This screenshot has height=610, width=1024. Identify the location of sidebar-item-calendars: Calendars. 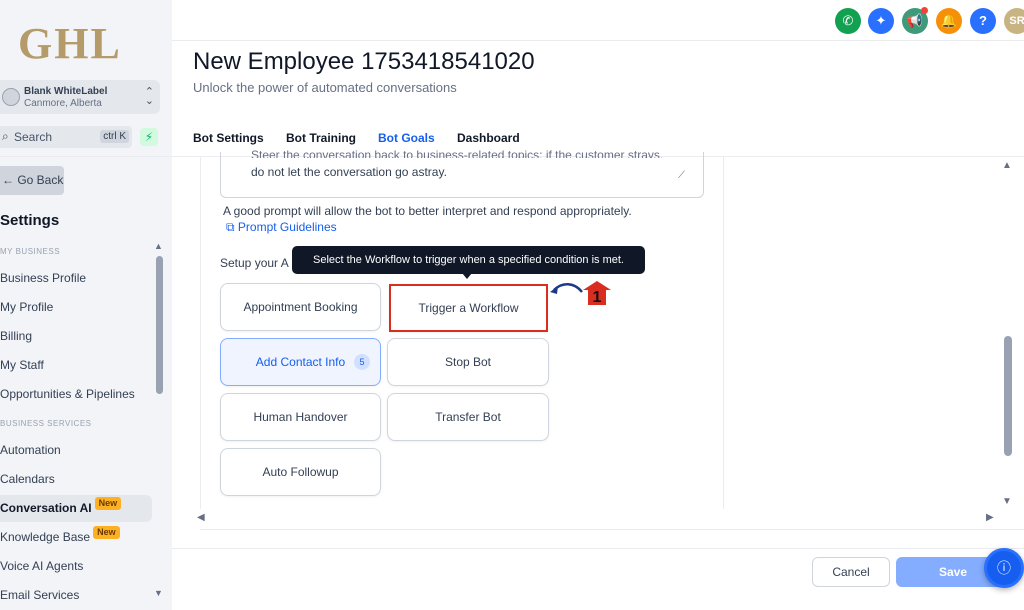
(76, 479).